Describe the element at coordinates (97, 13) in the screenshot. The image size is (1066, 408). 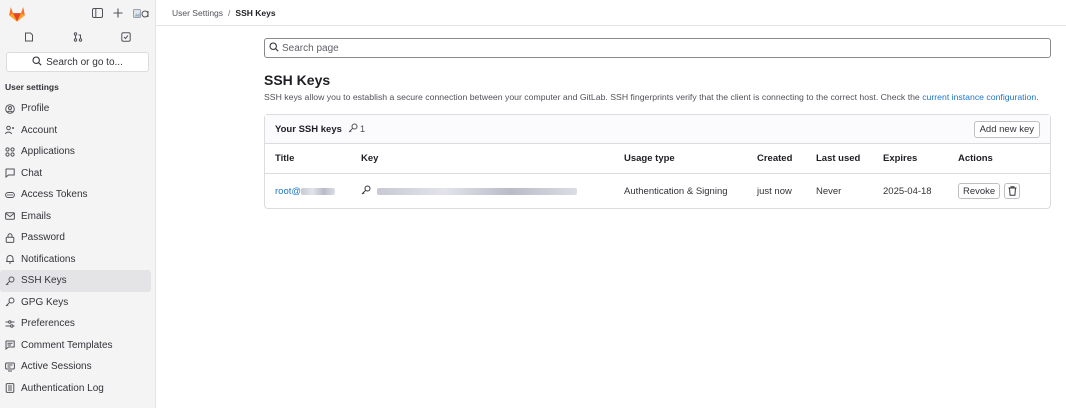
I see `sidebar-toggle-icon` at that location.